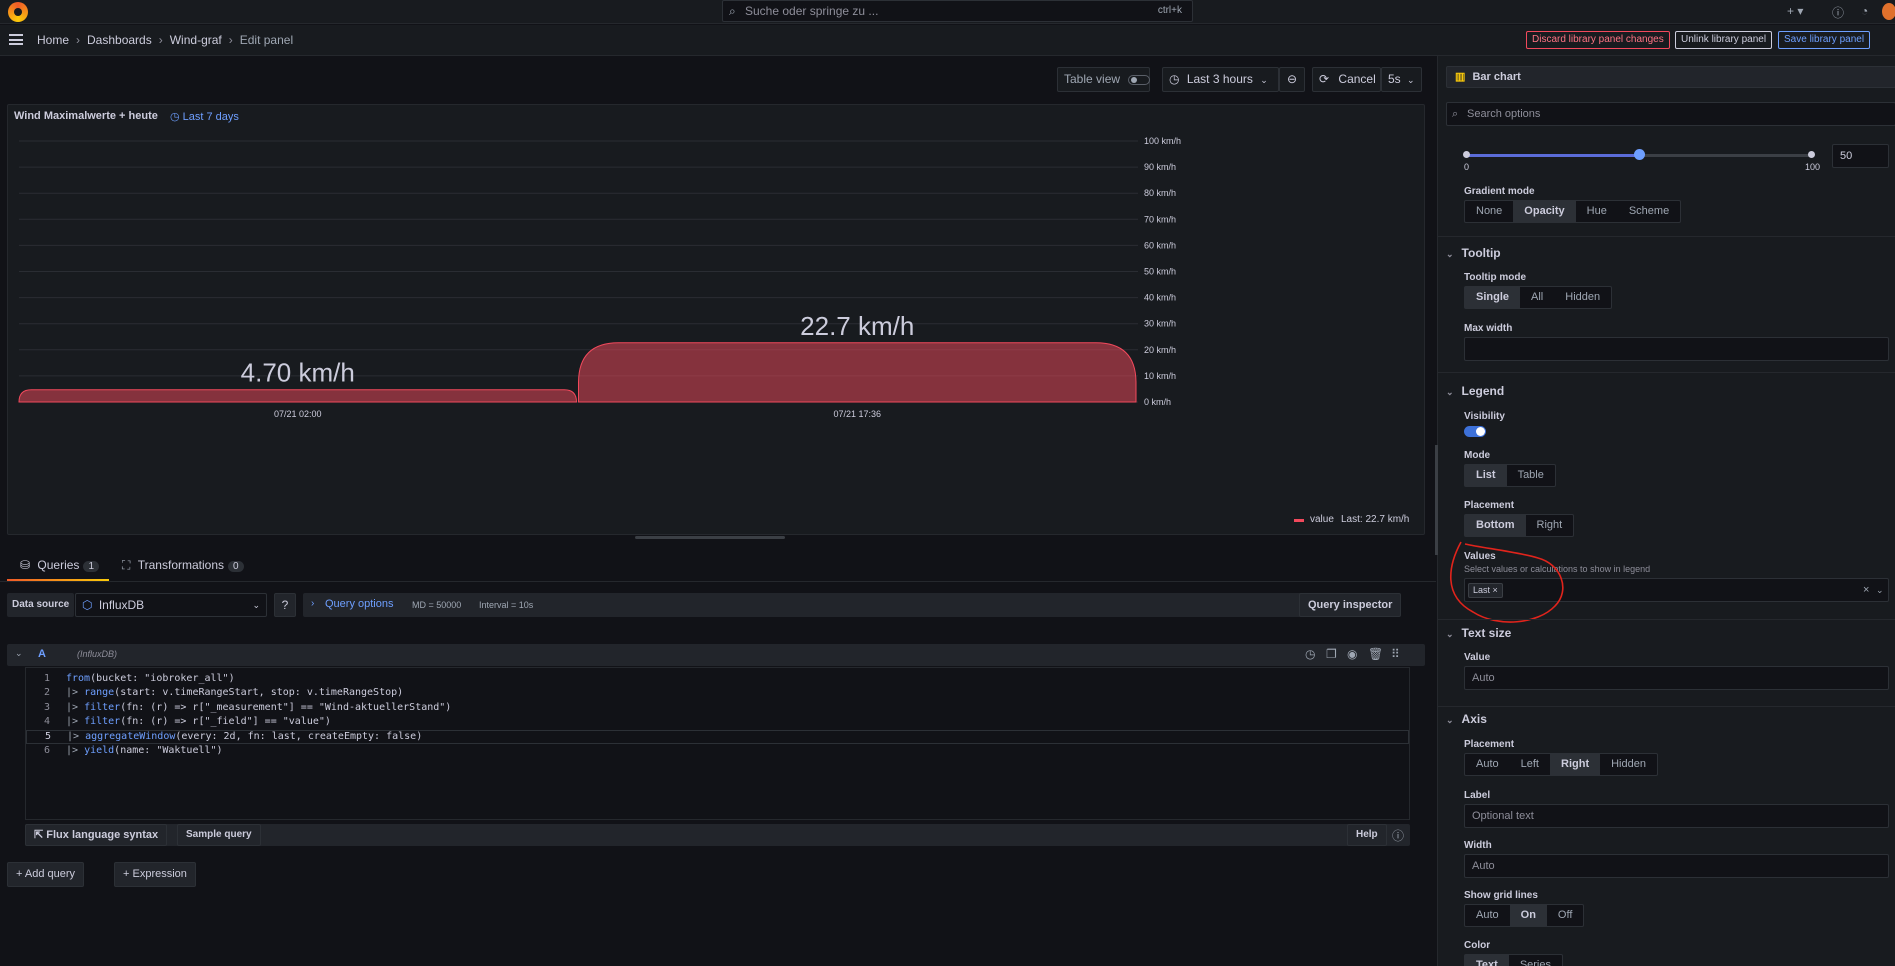  Describe the element at coordinates (1487, 915) in the screenshot. I see `grid-lines-option-auto: Auto` at that location.